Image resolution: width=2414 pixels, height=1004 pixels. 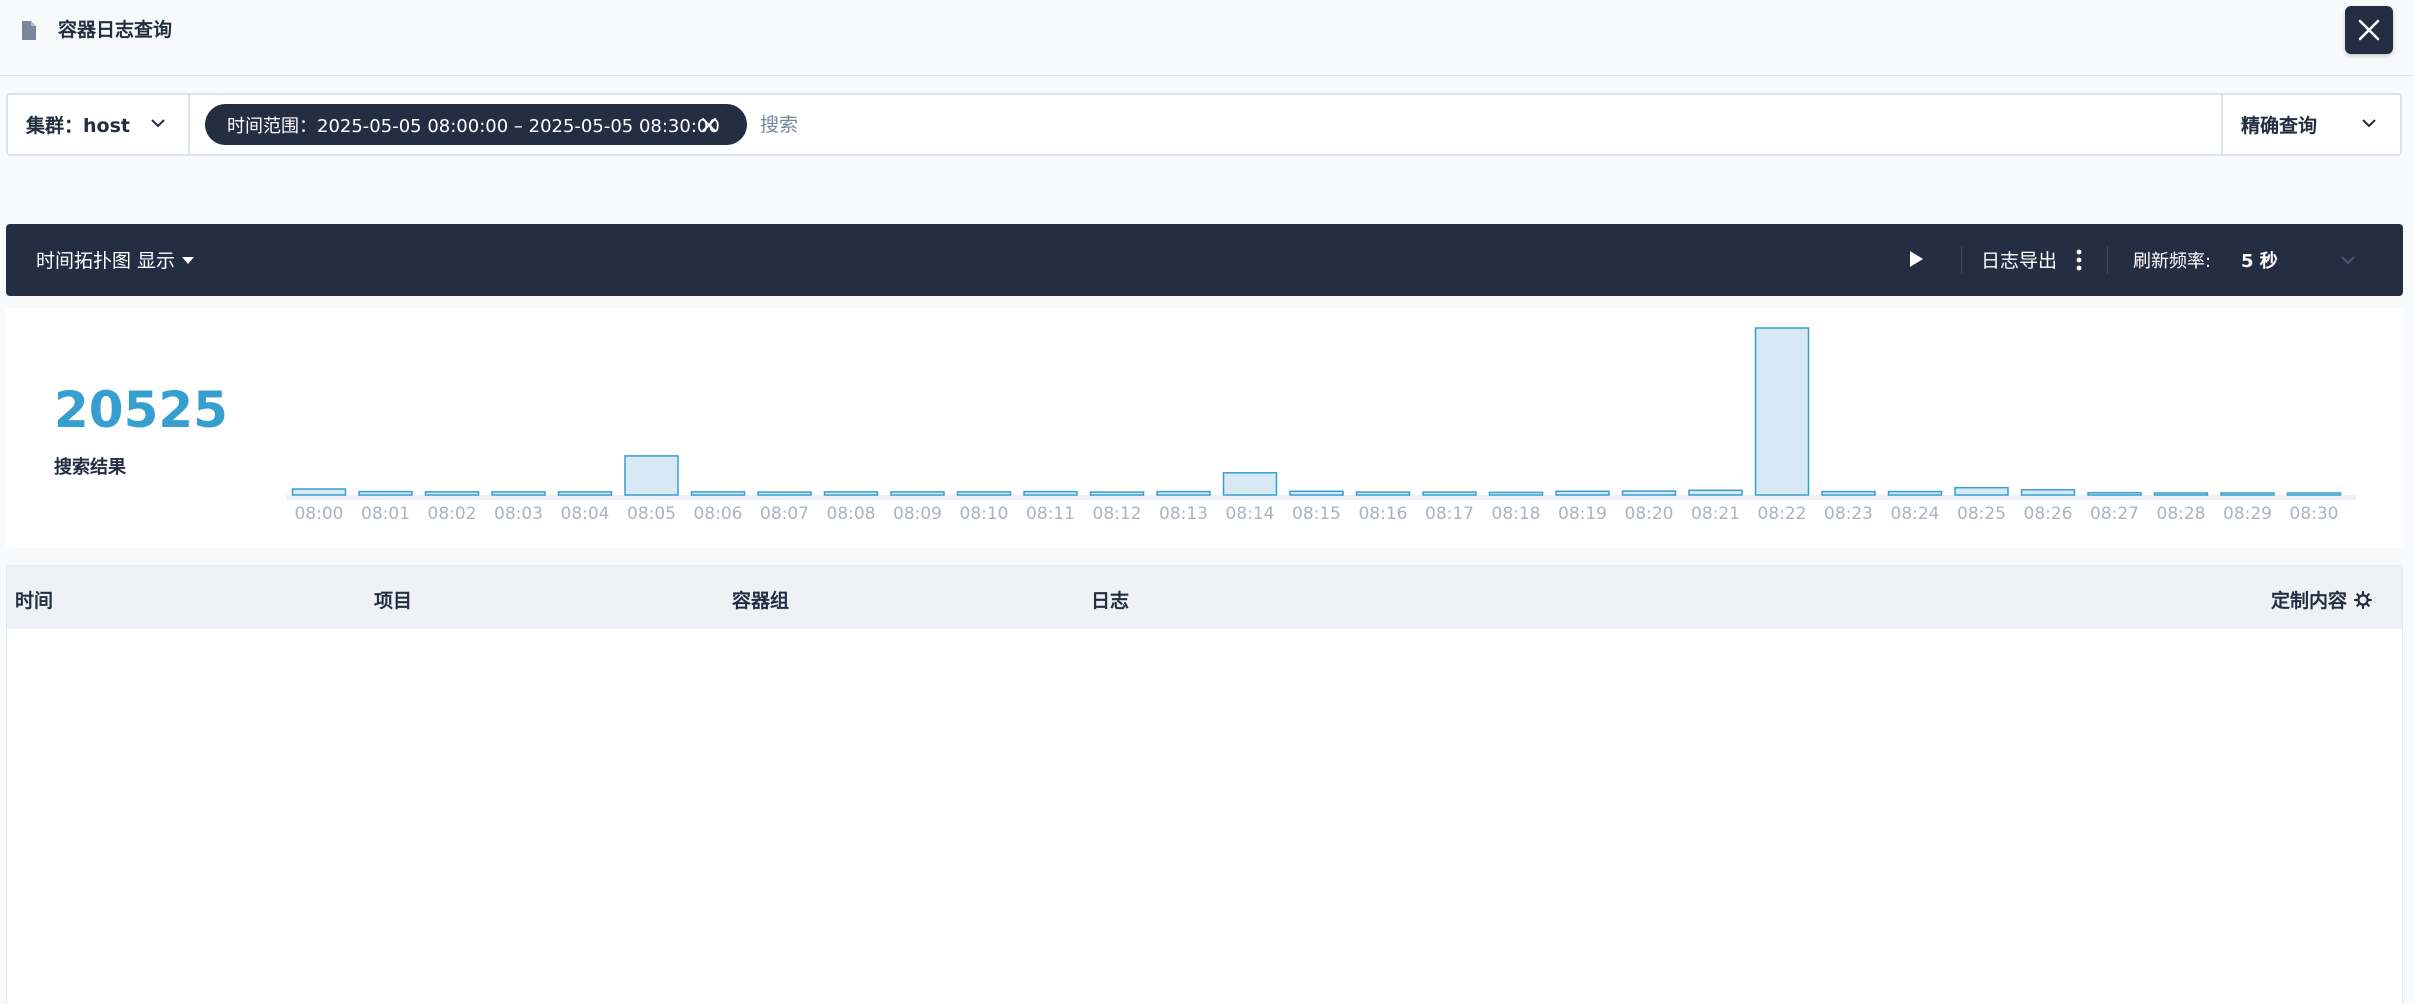 What do you see at coordinates (709, 125) in the screenshot?
I see `remove-tag-icon` at bounding box center [709, 125].